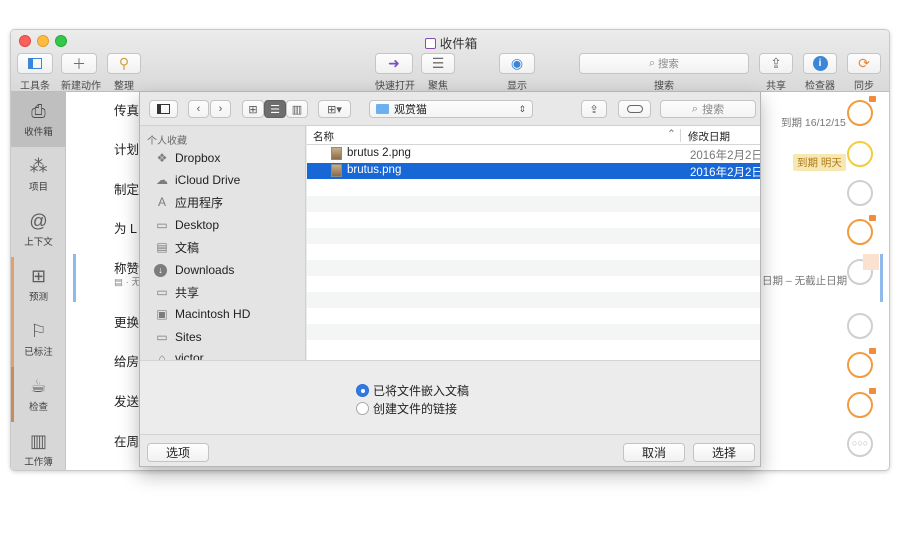 The height and width of the screenshot is (540, 900). I want to click on embed-file-radio: 已将文件嵌入文稿, so click(412, 390).